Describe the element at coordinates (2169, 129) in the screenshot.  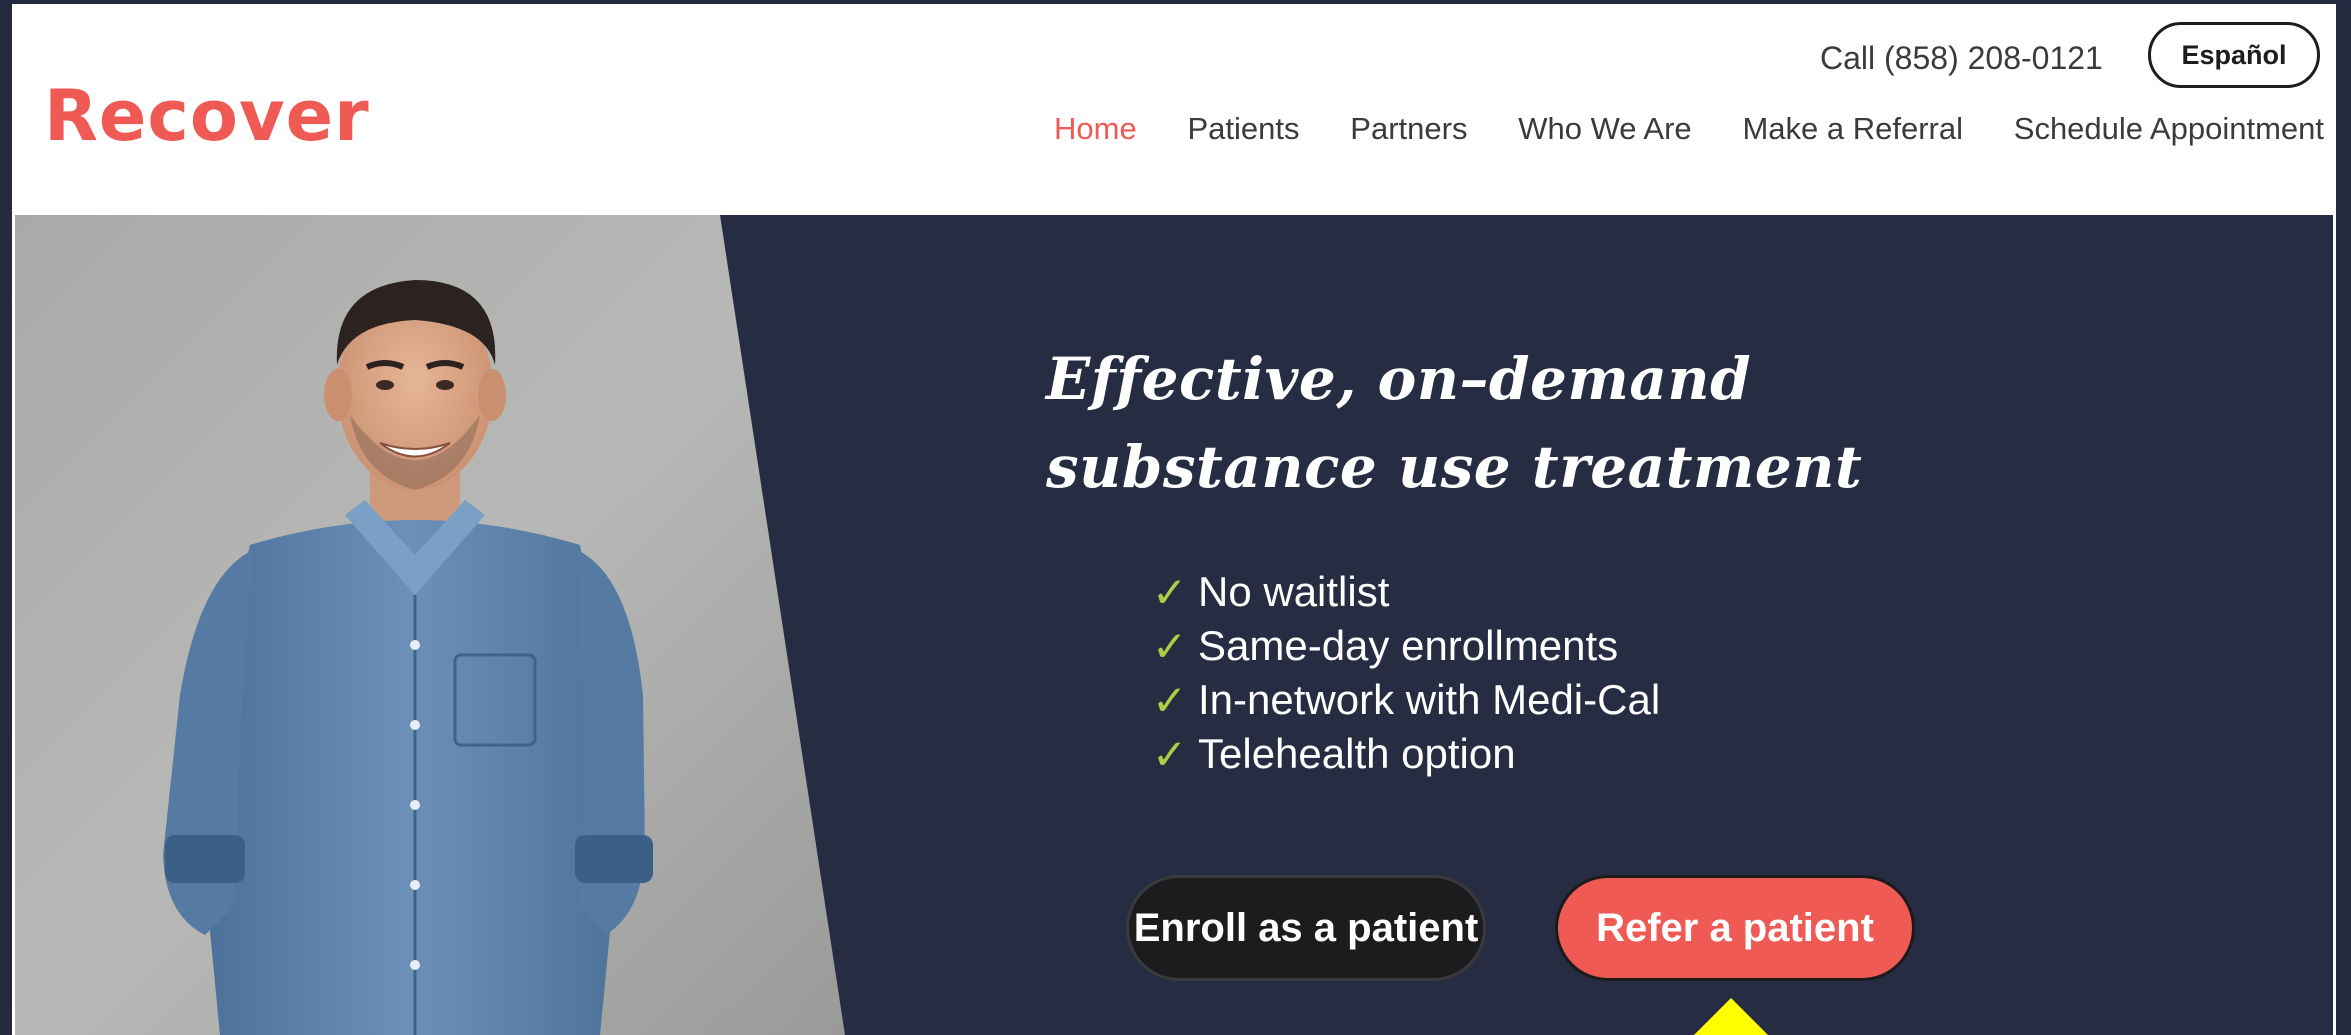
I see `nav-schedule-appointment: Schedule Appointment` at that location.